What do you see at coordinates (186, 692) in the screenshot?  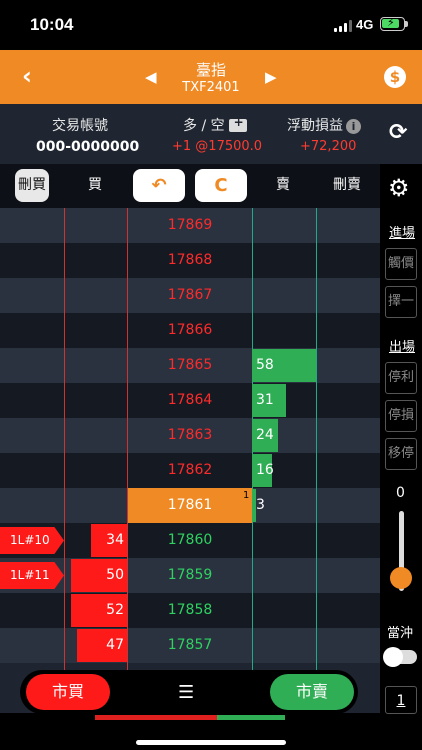 I see `list-icon: ☰` at bounding box center [186, 692].